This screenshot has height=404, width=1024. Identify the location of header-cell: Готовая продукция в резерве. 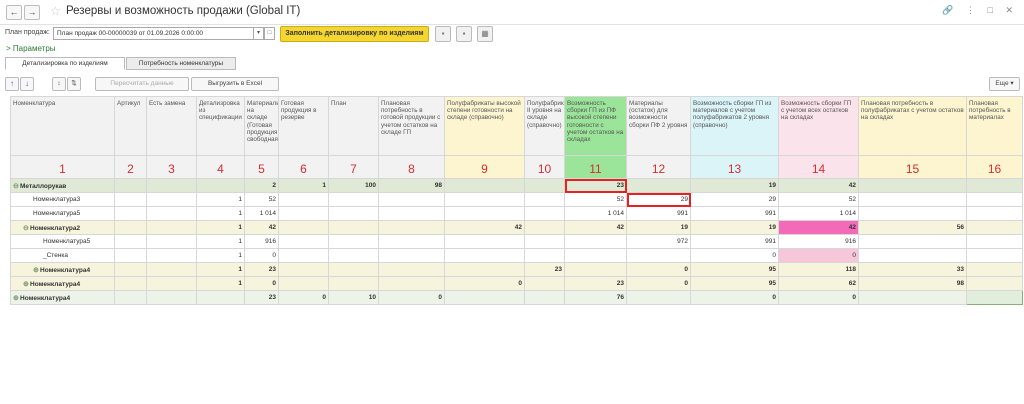
(303, 126).